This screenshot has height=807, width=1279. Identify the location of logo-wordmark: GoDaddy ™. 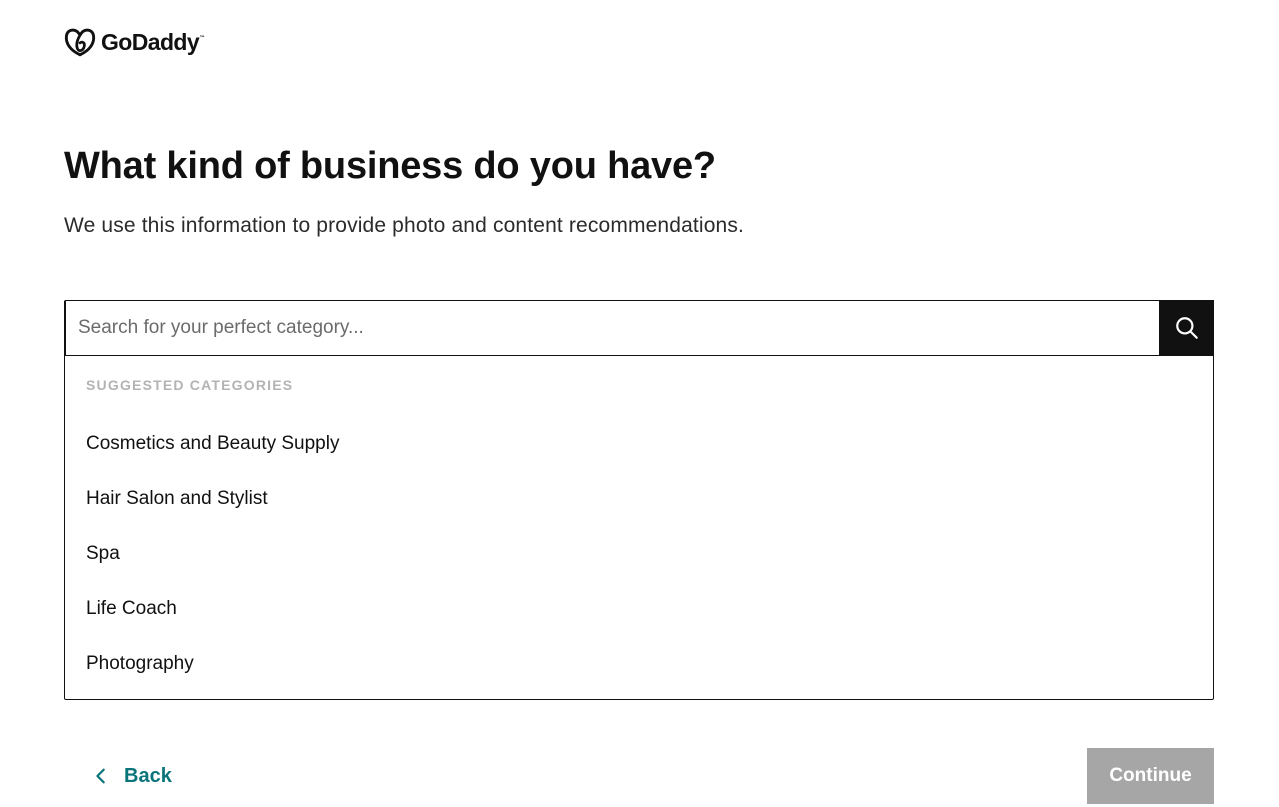
(153, 41).